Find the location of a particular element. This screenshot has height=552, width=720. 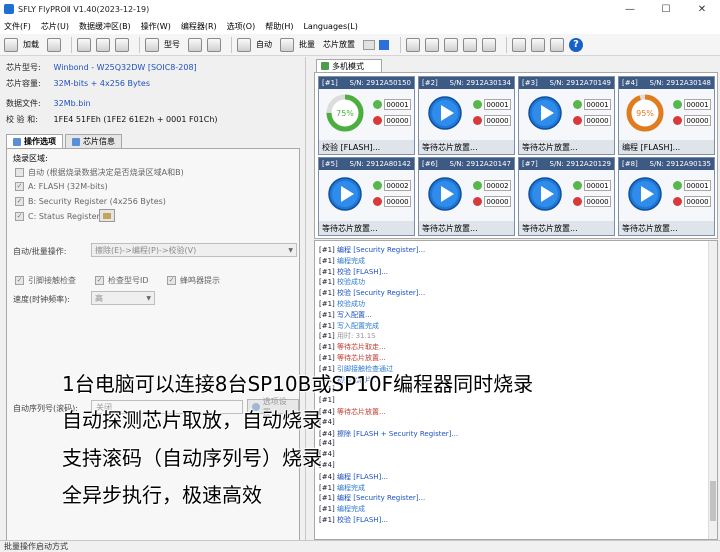

tab-multimode: 多机模式 is located at coordinates (349, 65).